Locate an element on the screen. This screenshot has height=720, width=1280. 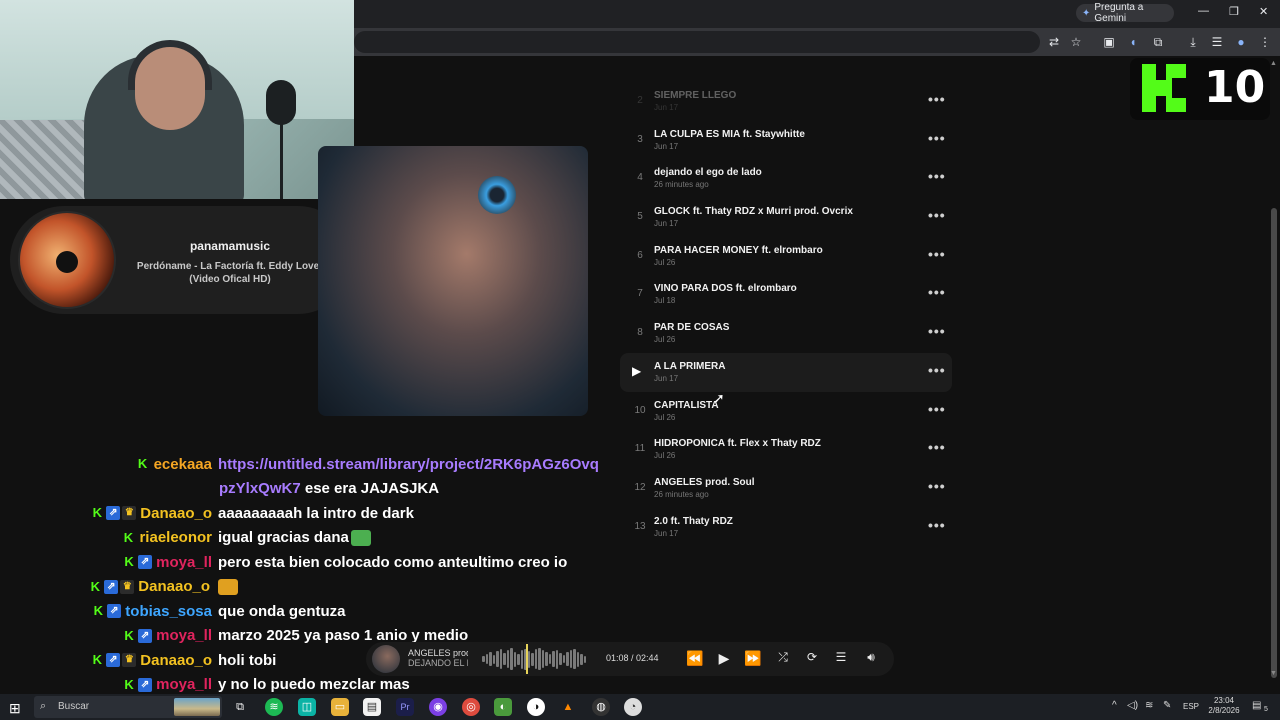
track-row: 6 PARA HACER MONEY ft. elrombaro Jul 26 ••• is located at coordinates (786, 256).